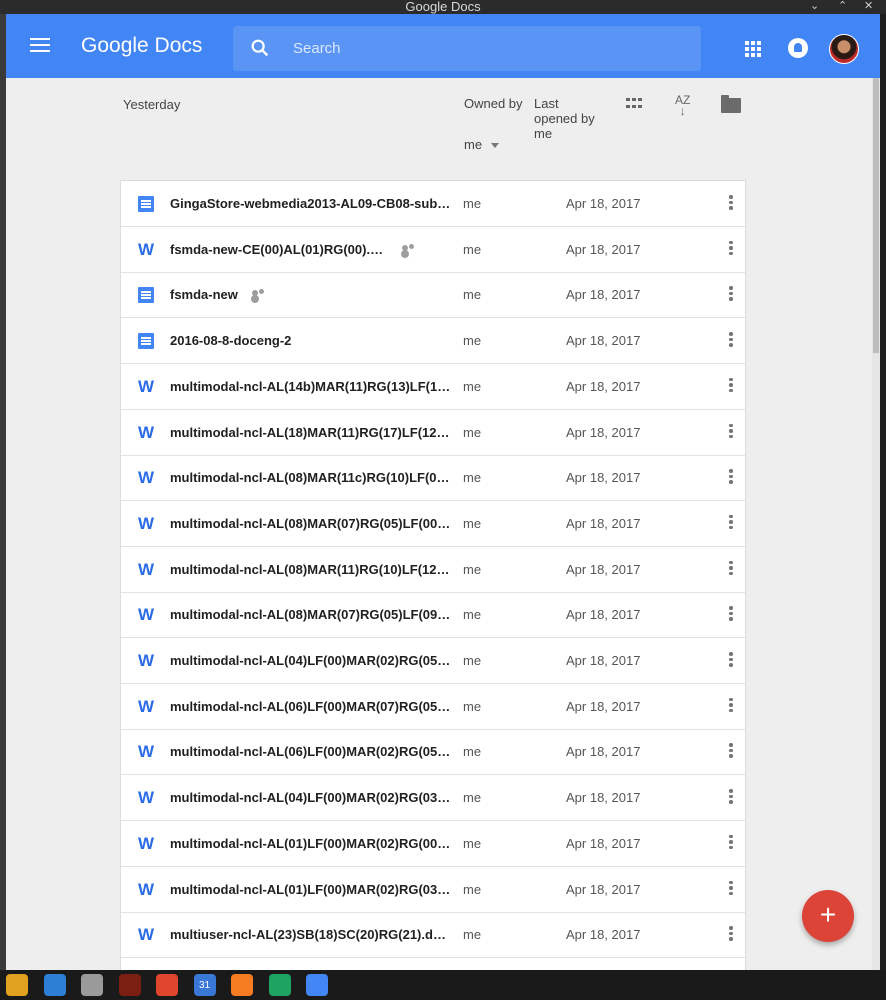 This screenshot has height=1000, width=886. Describe the element at coordinates (141, 46) in the screenshot. I see `app-brand: Google Docs` at that location.